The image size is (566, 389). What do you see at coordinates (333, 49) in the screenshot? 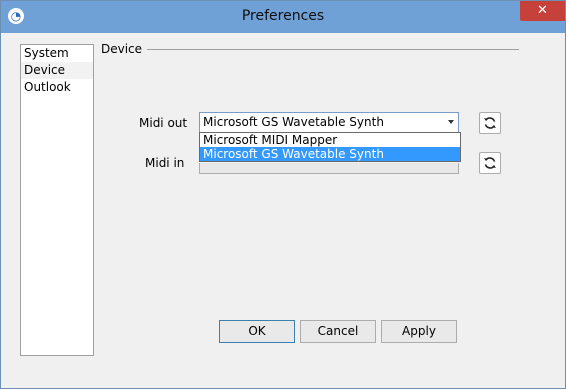
I see `section-divider` at bounding box center [333, 49].